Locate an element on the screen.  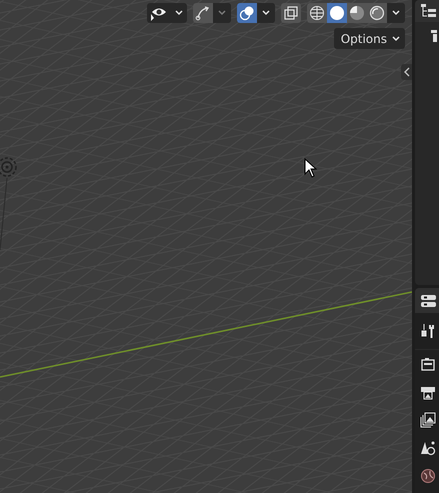
globe-icon is located at coordinates (428, 476).